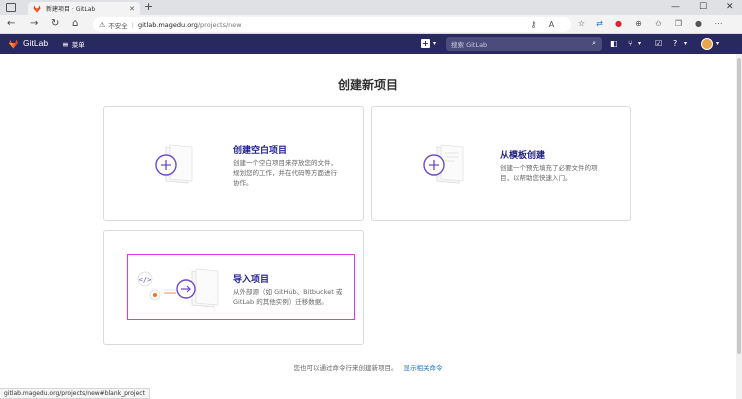 This screenshot has width=742, height=399. What do you see at coordinates (219, 24) in the screenshot?
I see `url-path: /projects/new` at bounding box center [219, 24].